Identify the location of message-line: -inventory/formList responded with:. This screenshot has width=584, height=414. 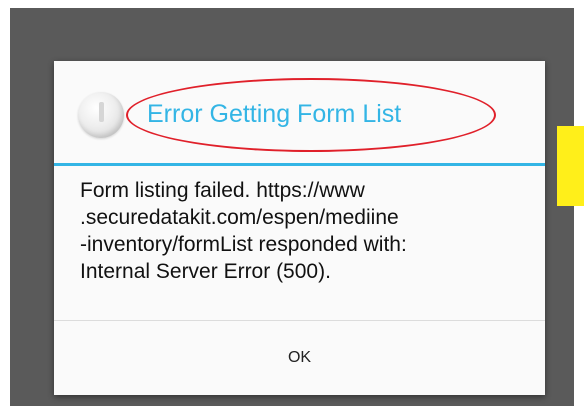
(243, 244).